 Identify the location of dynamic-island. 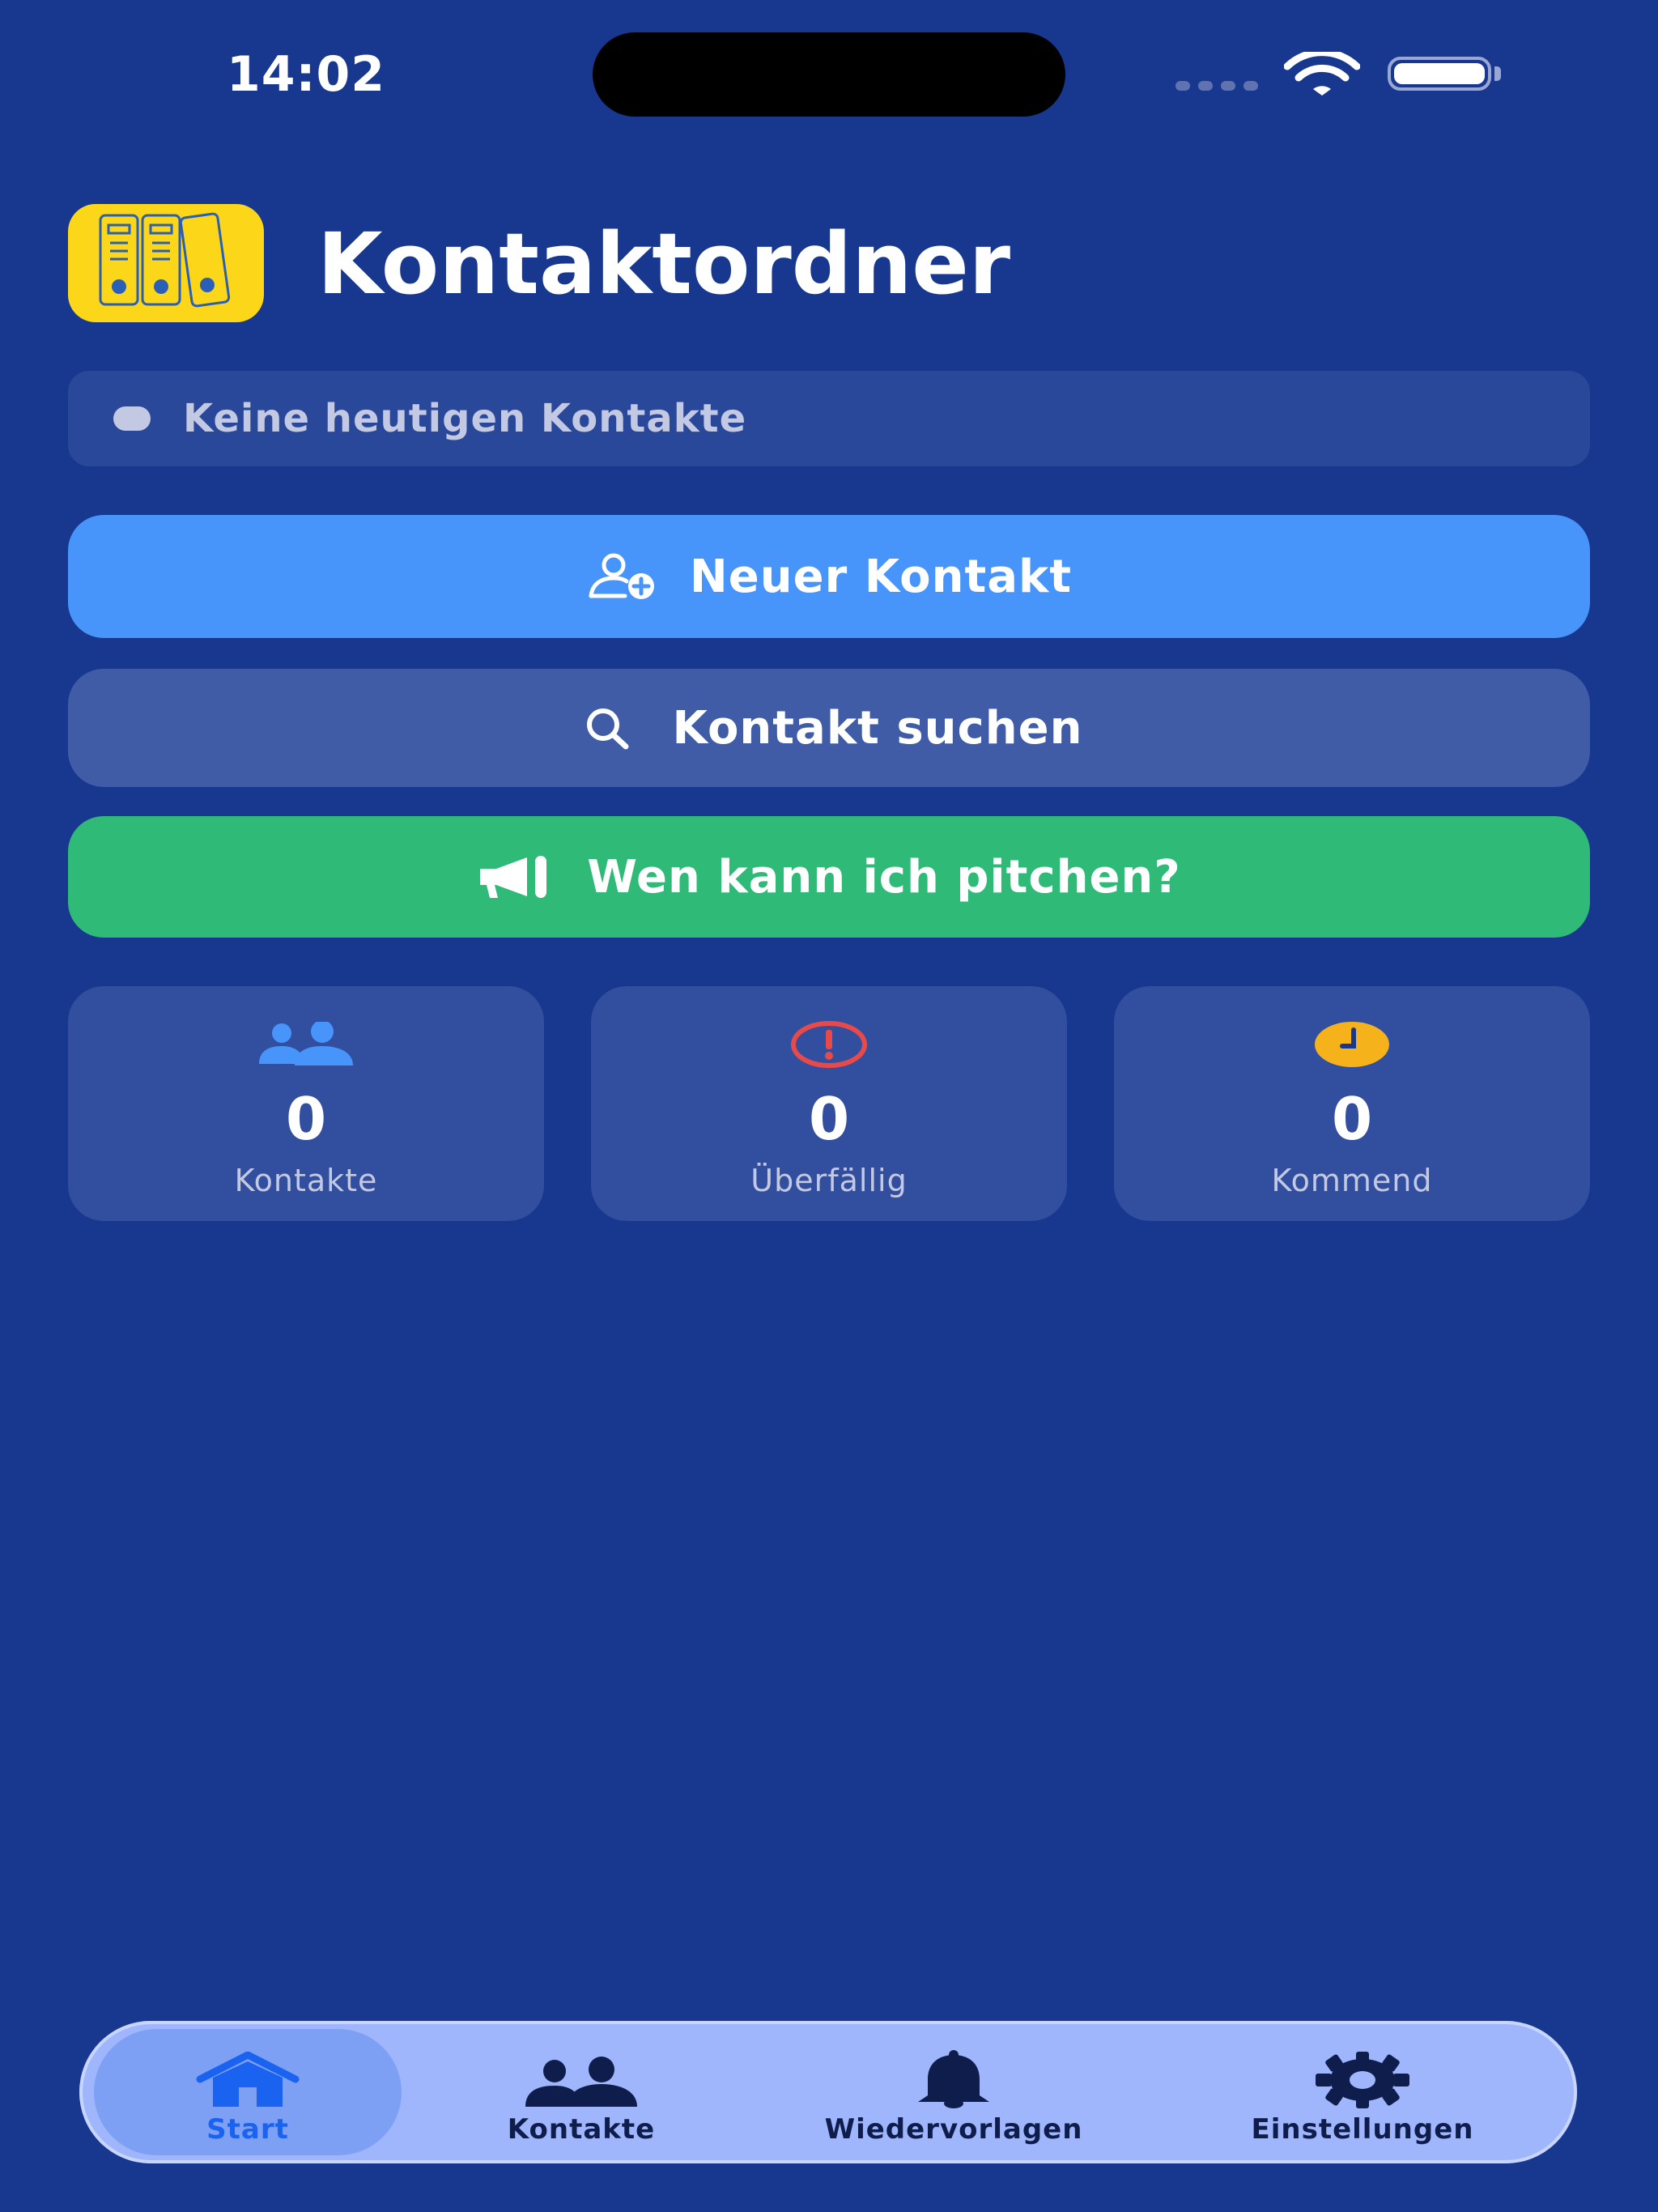
(829, 75).